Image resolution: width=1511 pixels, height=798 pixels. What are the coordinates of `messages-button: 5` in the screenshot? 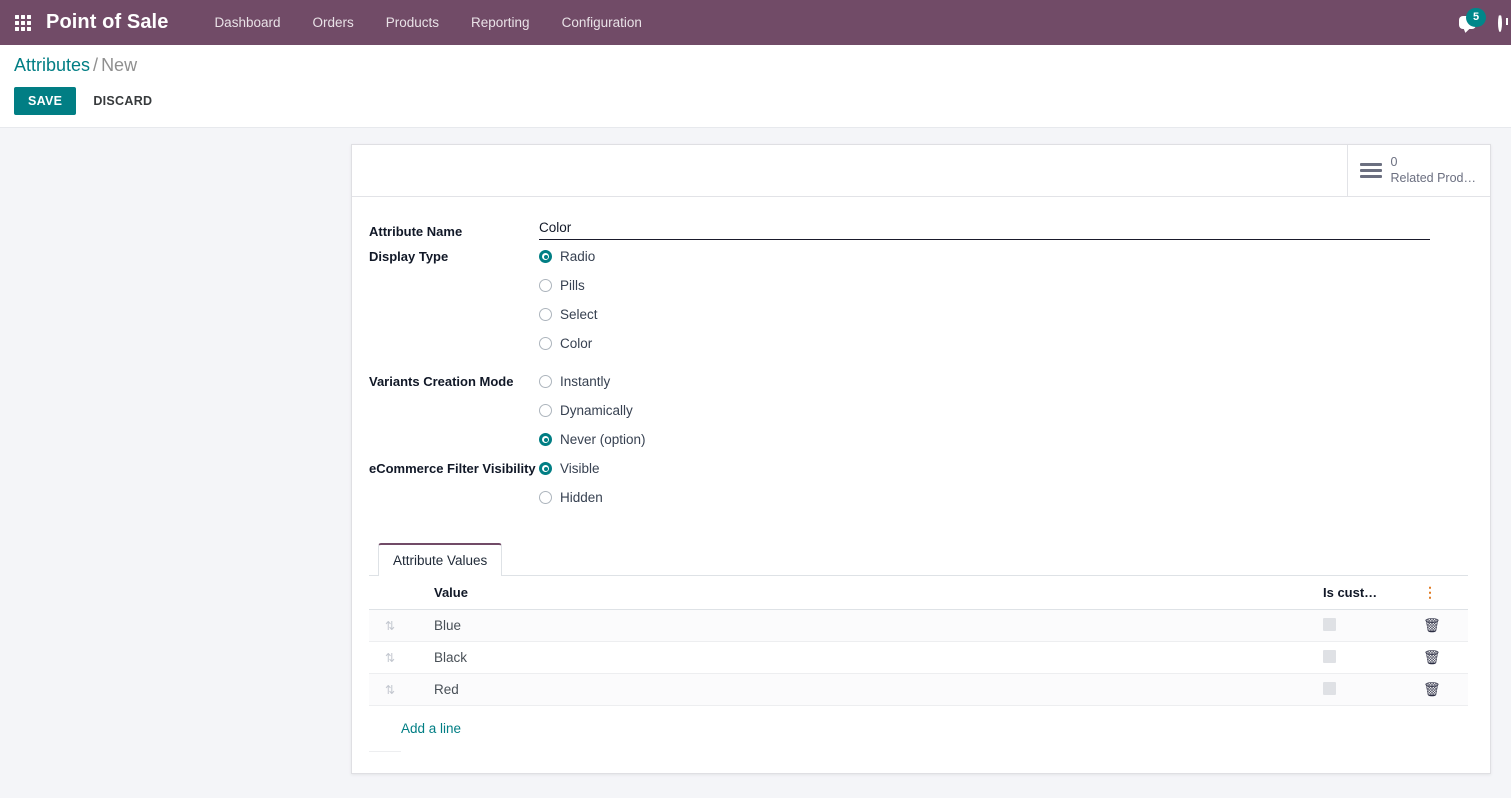 It's located at (1467, 22).